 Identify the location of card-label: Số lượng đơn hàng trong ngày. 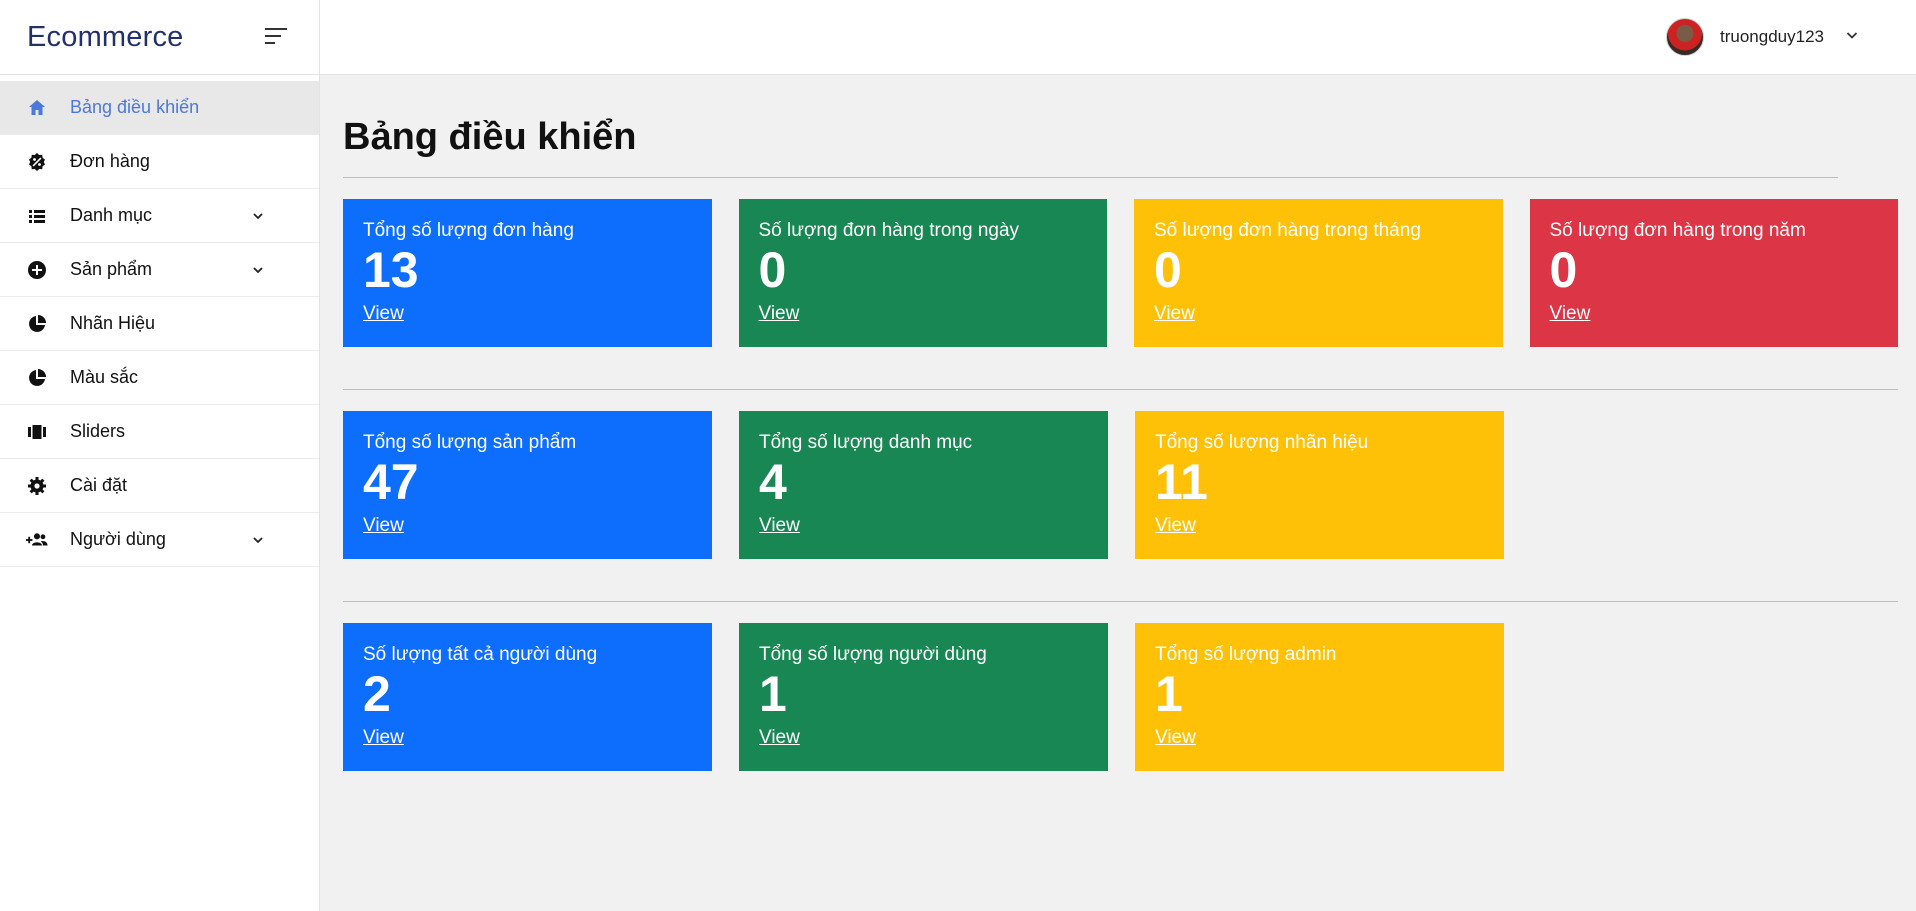
(889, 230).